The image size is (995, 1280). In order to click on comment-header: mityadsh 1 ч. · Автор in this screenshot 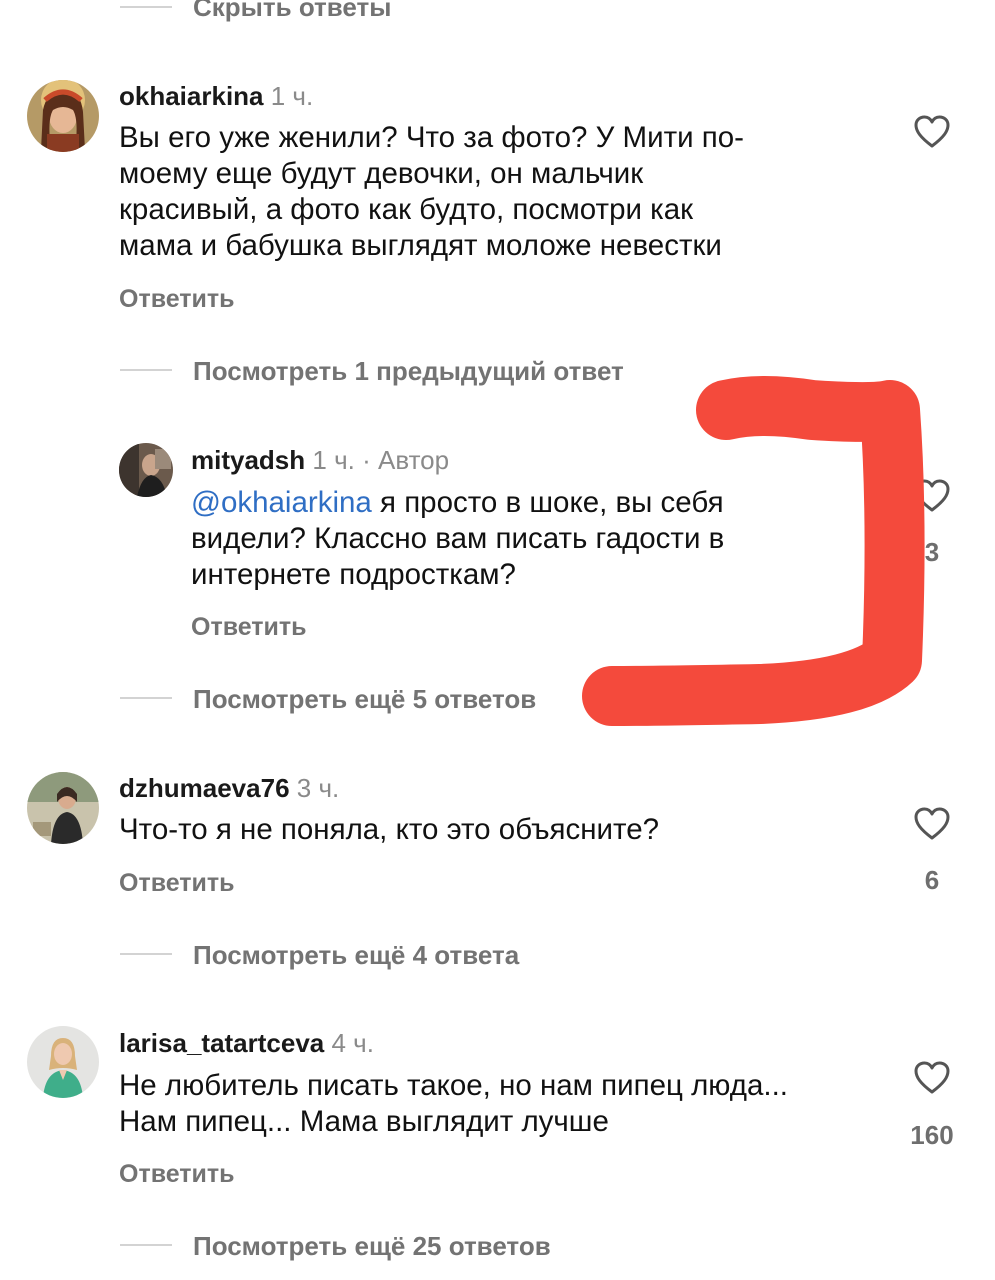, I will do `click(320, 460)`.